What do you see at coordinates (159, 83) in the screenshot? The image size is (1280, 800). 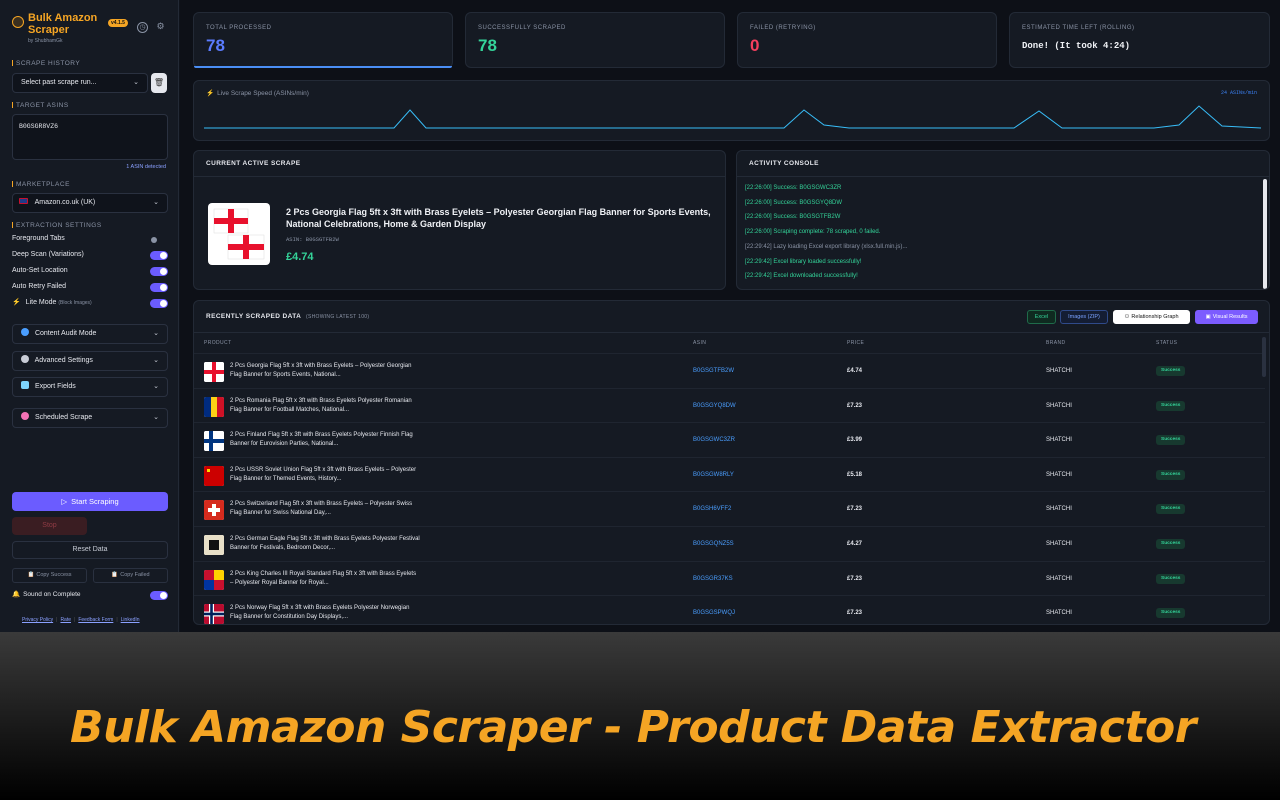 I see `delete-history-icon: 🗑` at bounding box center [159, 83].